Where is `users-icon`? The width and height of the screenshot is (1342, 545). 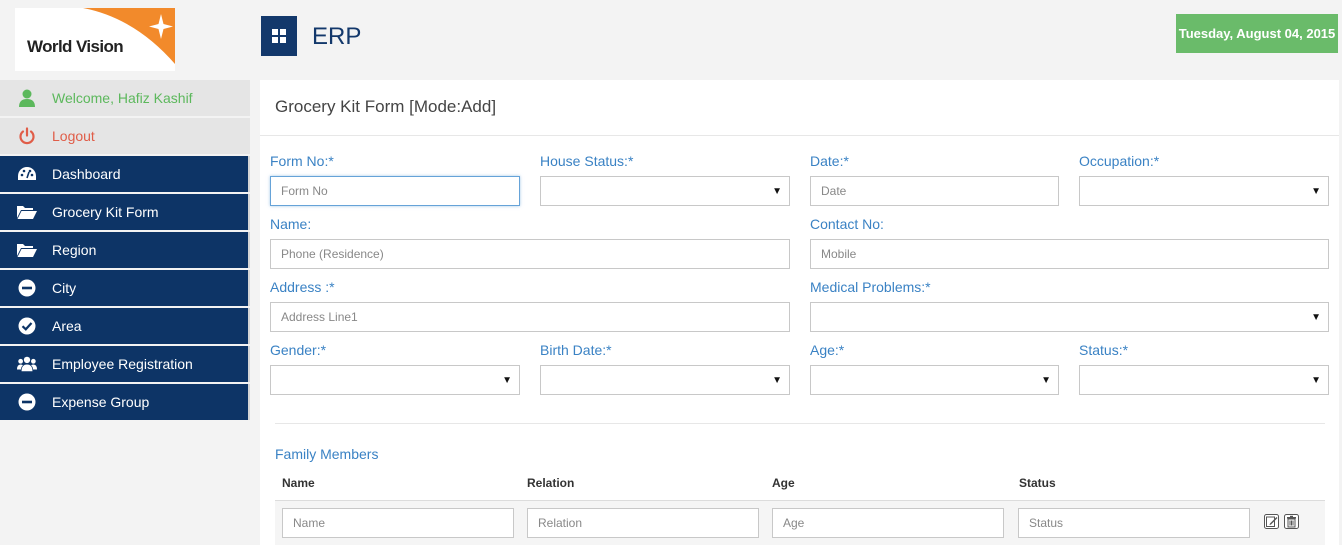
users-icon is located at coordinates (27, 364).